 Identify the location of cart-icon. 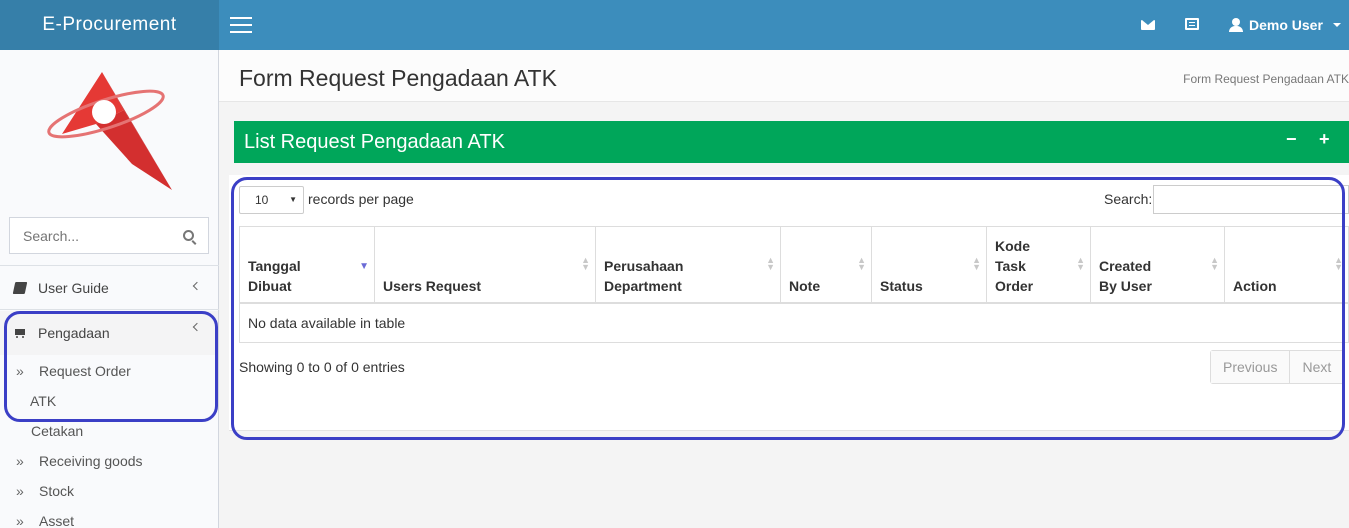
(20, 333).